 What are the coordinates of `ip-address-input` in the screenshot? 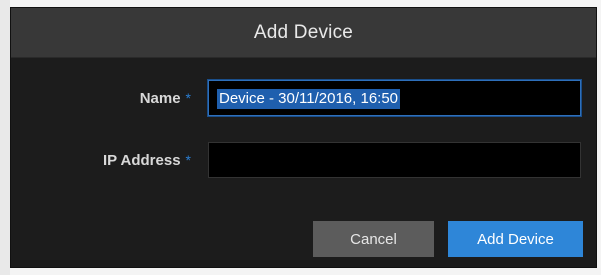 It's located at (394, 160).